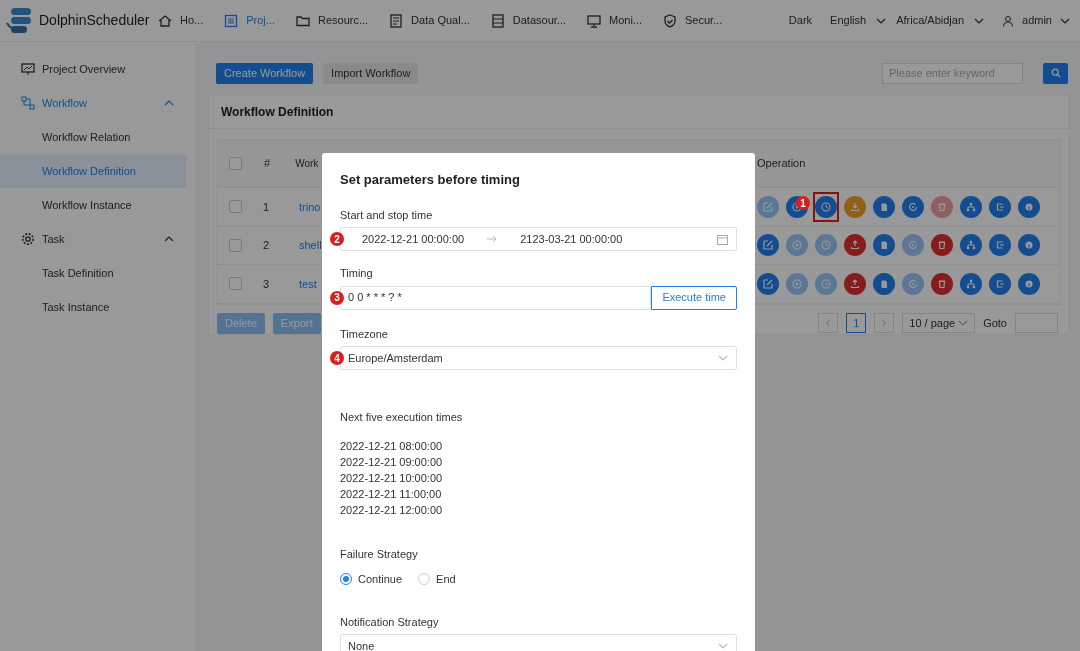 This screenshot has width=1080, height=651. What do you see at coordinates (94, 20) in the screenshot?
I see `app-title: DolphinScheduler` at bounding box center [94, 20].